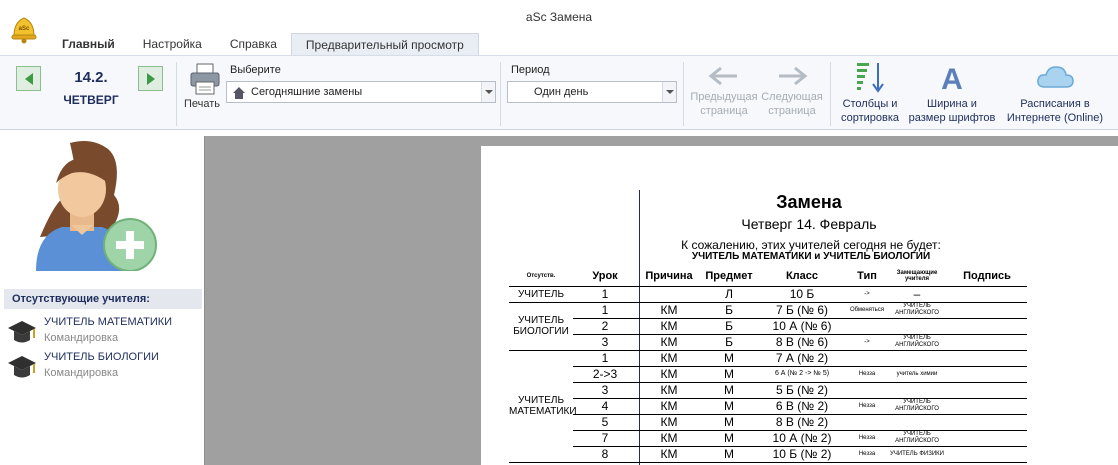  What do you see at coordinates (669, 294) in the screenshot?
I see `cell-reason` at bounding box center [669, 294].